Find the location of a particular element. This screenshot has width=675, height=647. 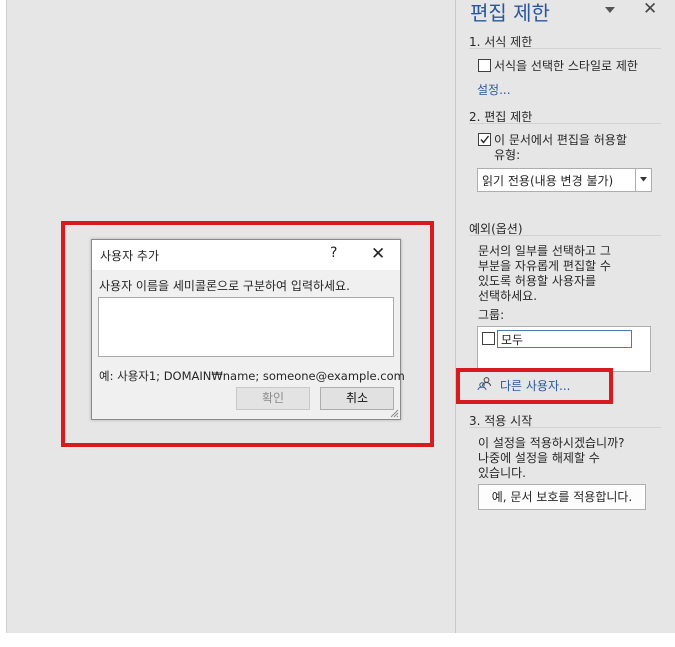

ok-button: 확인 is located at coordinates (273, 398).